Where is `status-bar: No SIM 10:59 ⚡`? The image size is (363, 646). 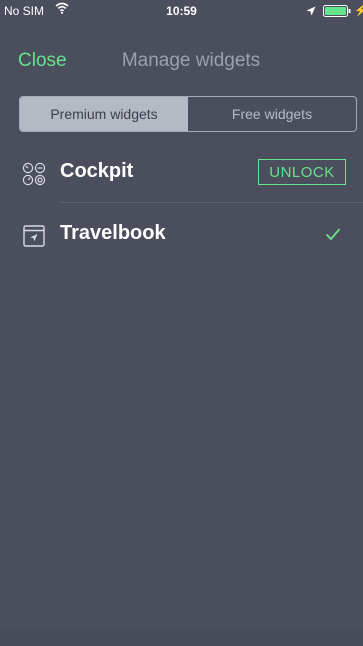
status-bar: No SIM 10:59 ⚡ is located at coordinates (181, 11).